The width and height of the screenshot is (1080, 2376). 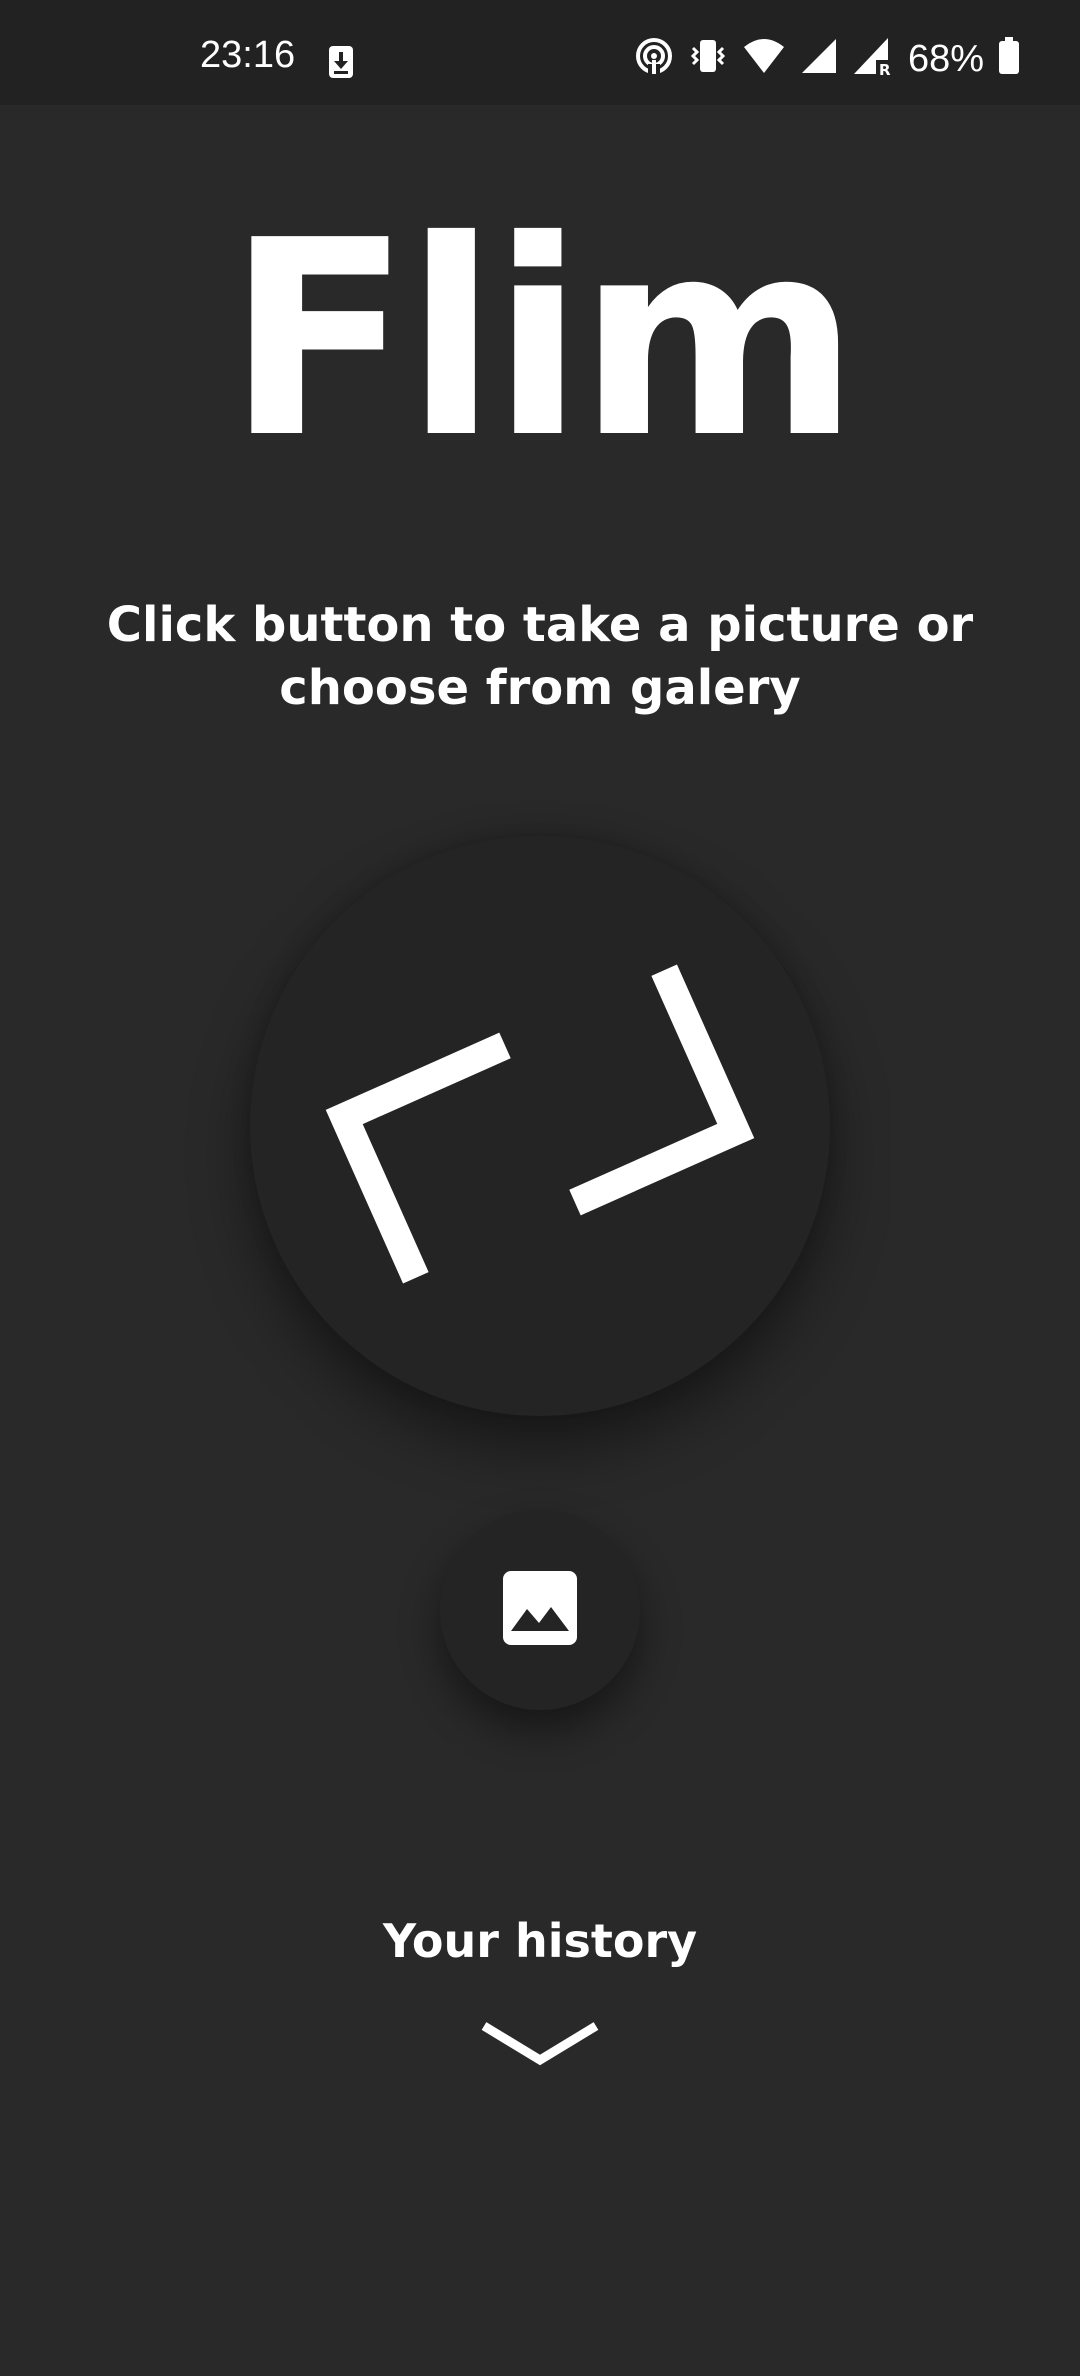 I want to click on image-icon, so click(x=540, y=1610).